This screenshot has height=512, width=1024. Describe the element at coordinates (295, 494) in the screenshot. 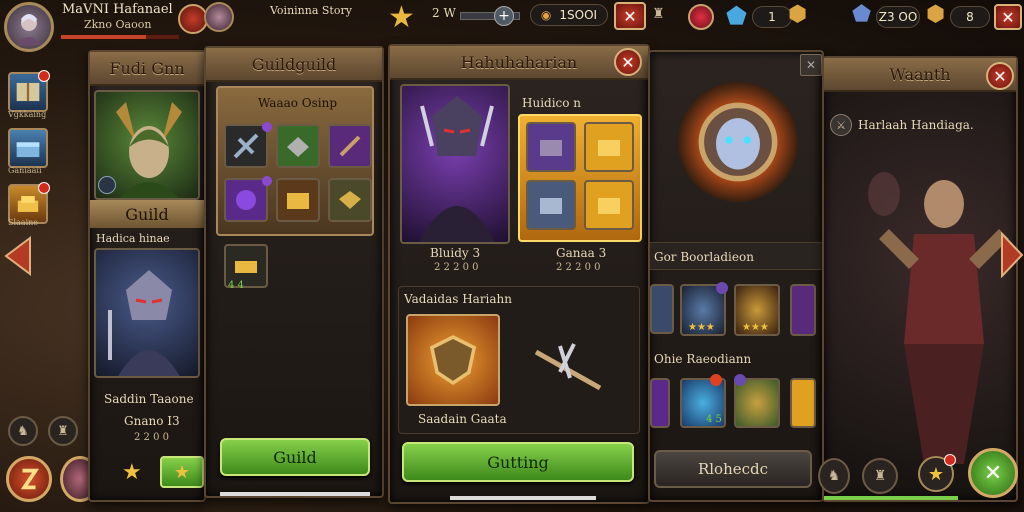

I see `panel2-progress-bar` at that location.